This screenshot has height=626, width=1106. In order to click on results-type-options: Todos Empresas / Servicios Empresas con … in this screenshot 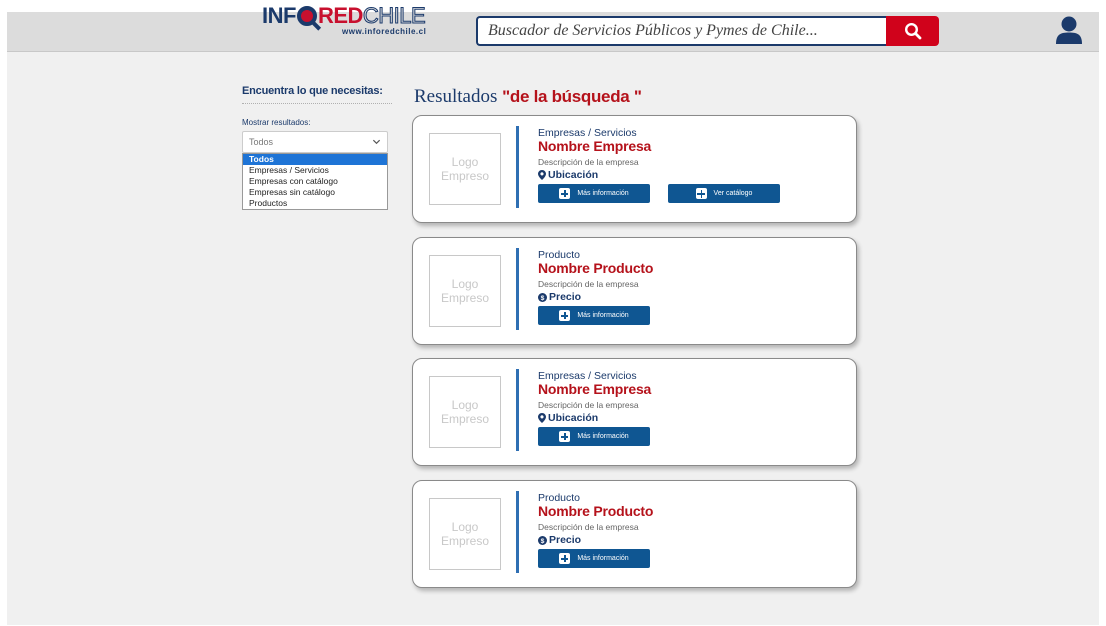, I will do `click(315, 181)`.